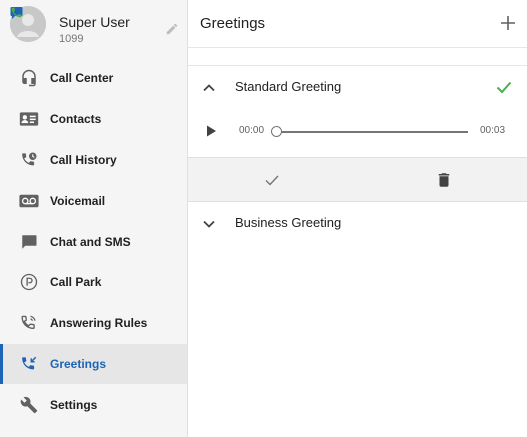  Describe the element at coordinates (90, 241) in the screenshot. I see `sidebar-item-label: Chat and SMS` at that location.